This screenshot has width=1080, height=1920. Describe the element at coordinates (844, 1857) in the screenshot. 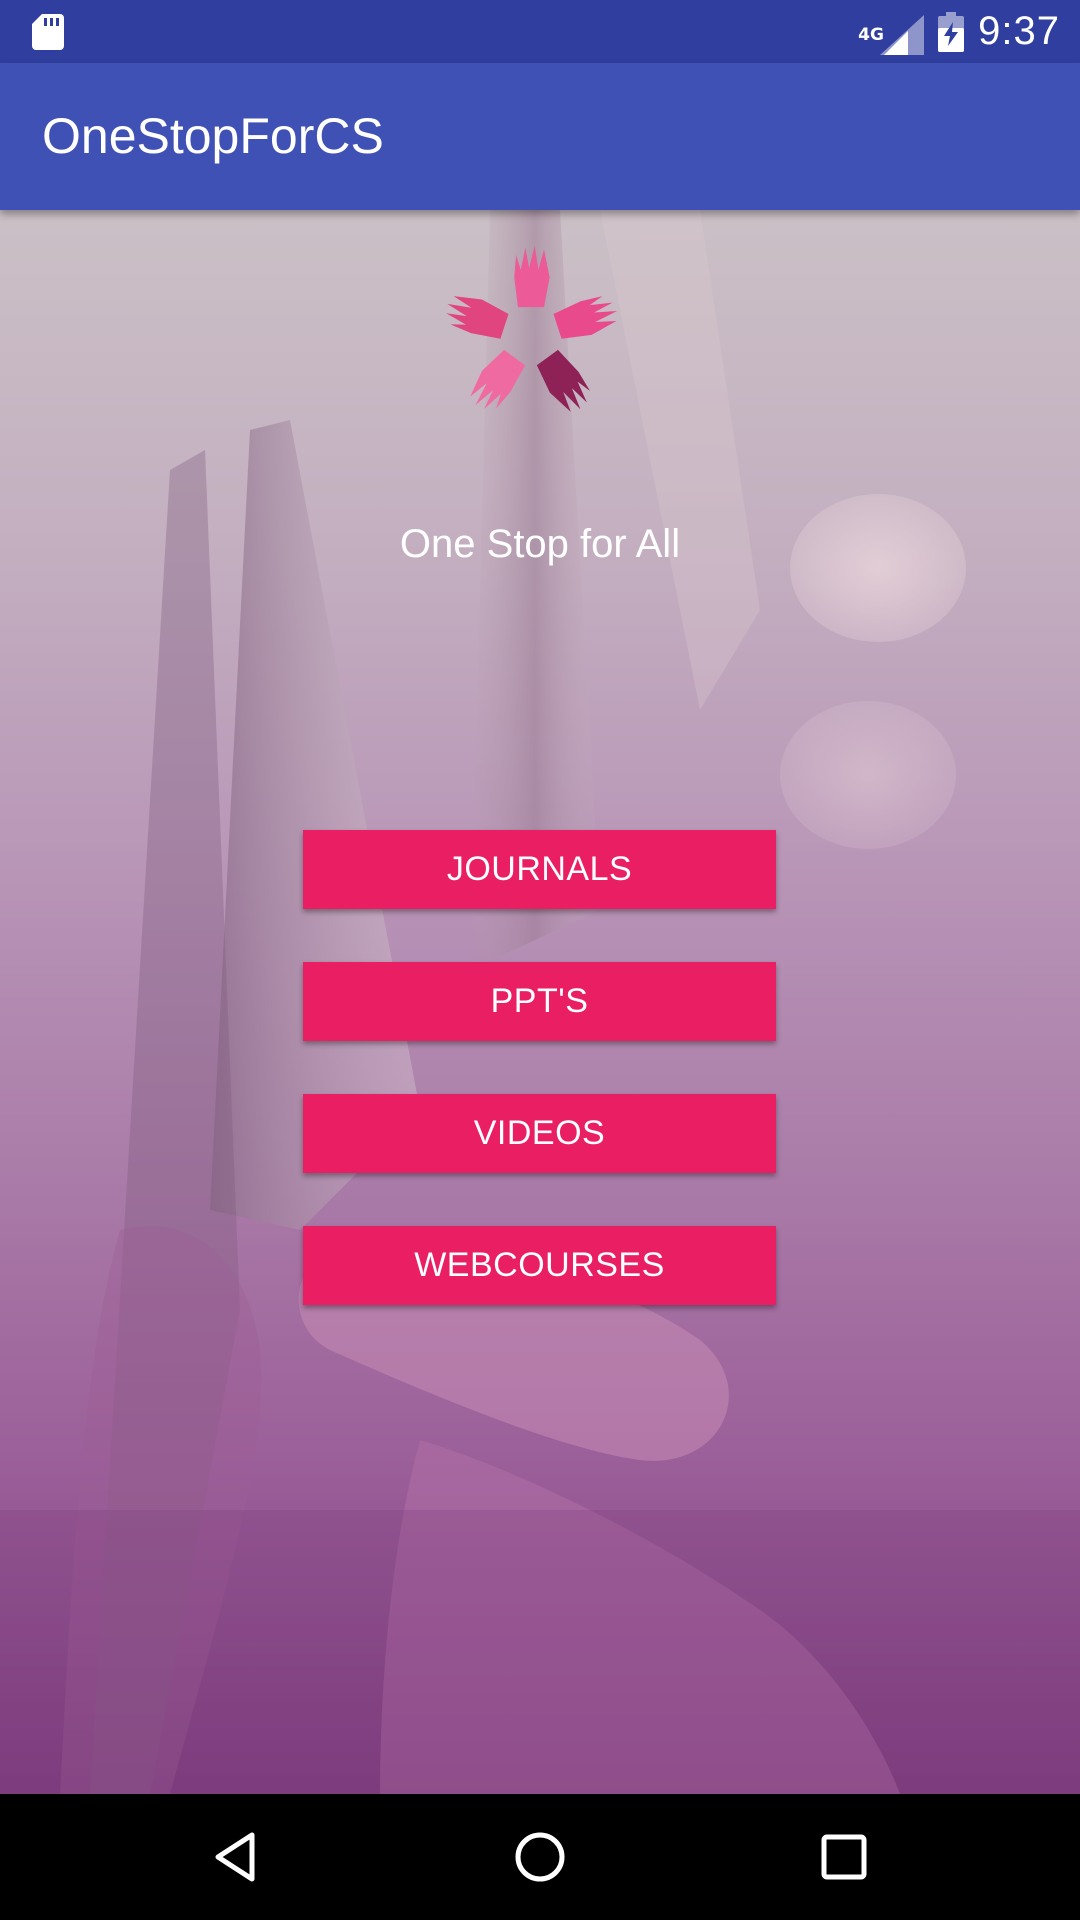

I see `recents-icon` at that location.